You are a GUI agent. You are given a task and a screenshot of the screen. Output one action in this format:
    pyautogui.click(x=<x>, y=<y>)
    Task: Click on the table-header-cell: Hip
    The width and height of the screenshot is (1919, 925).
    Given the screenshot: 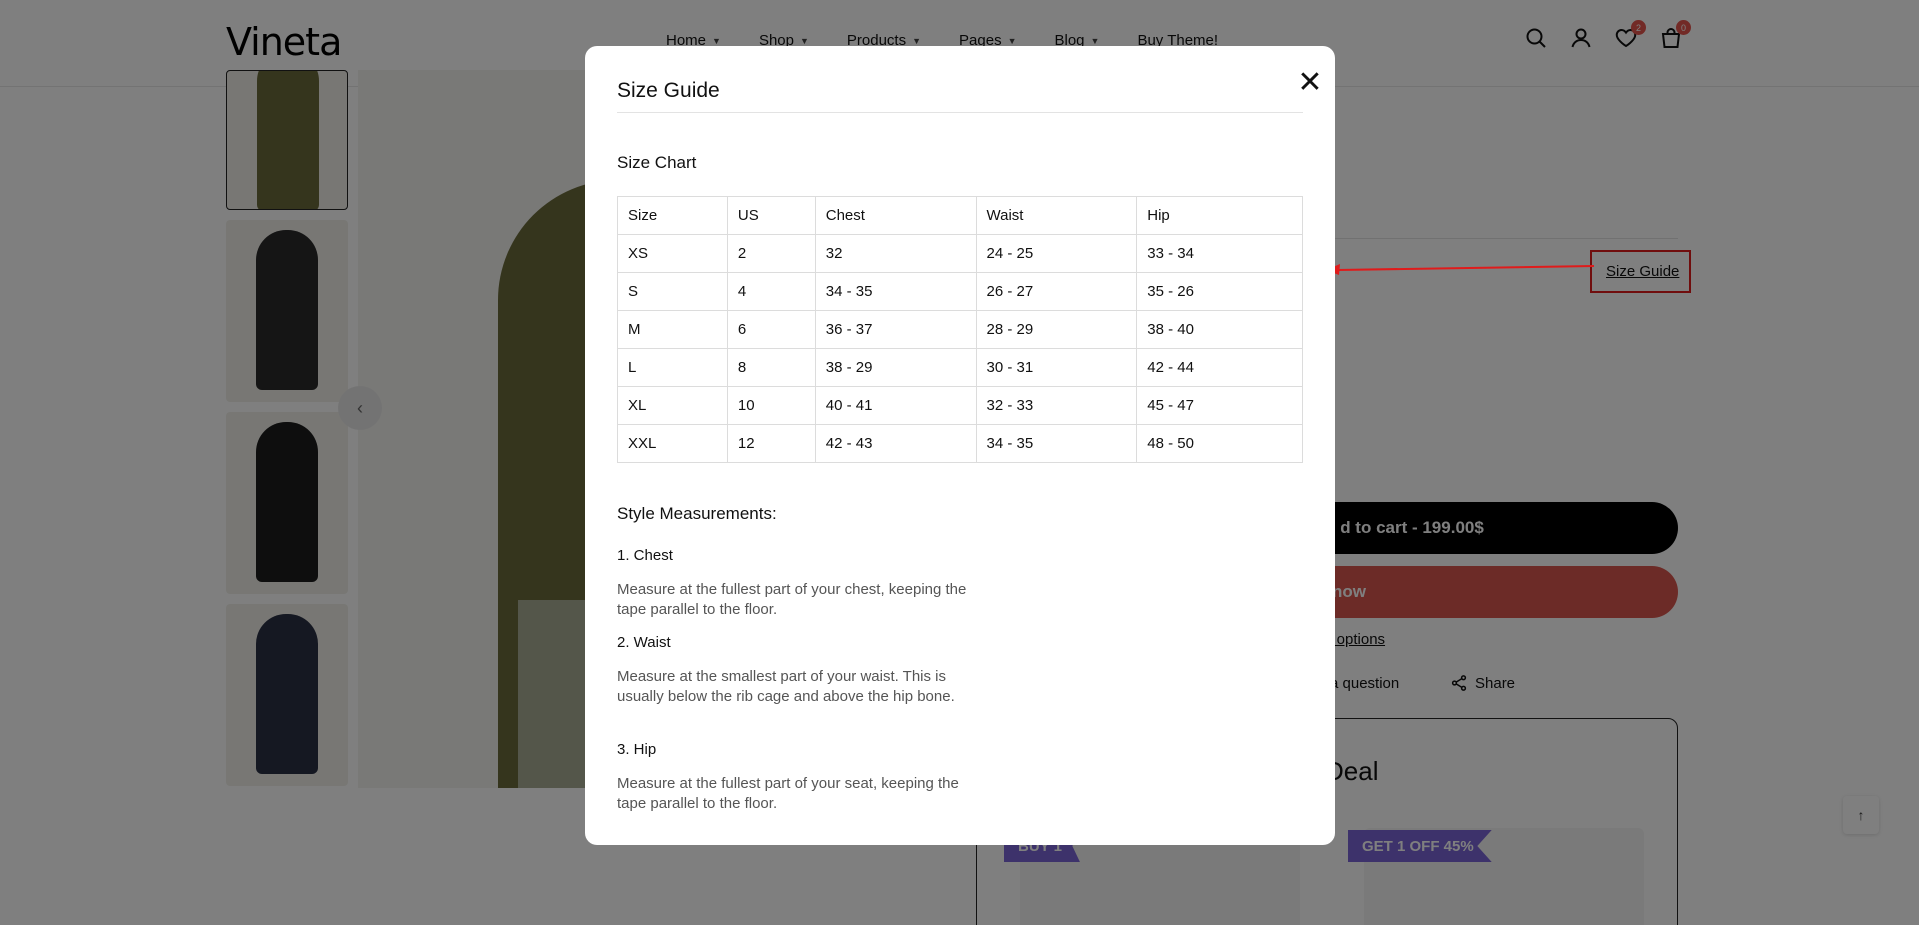 What is the action you would take?
    pyautogui.click(x=1219, y=215)
    